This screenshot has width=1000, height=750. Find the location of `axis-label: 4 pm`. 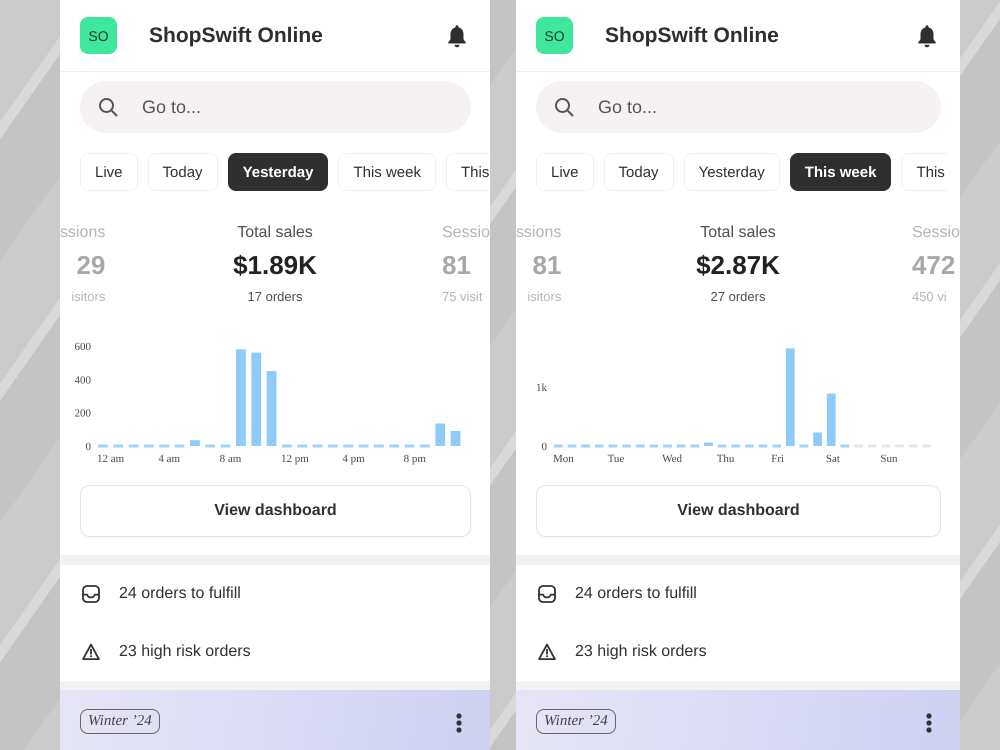

axis-label: 4 pm is located at coordinates (353, 459).